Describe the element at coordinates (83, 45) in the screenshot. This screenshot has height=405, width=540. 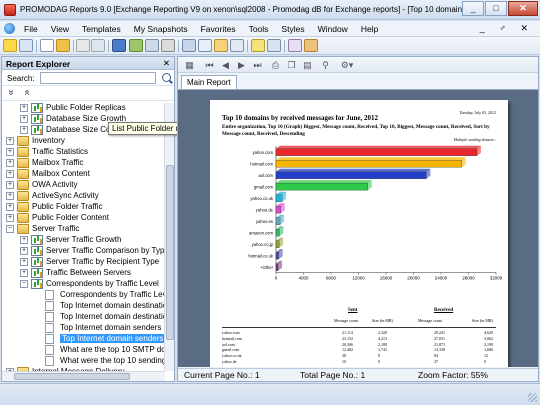
I see `delete-icon` at that location.